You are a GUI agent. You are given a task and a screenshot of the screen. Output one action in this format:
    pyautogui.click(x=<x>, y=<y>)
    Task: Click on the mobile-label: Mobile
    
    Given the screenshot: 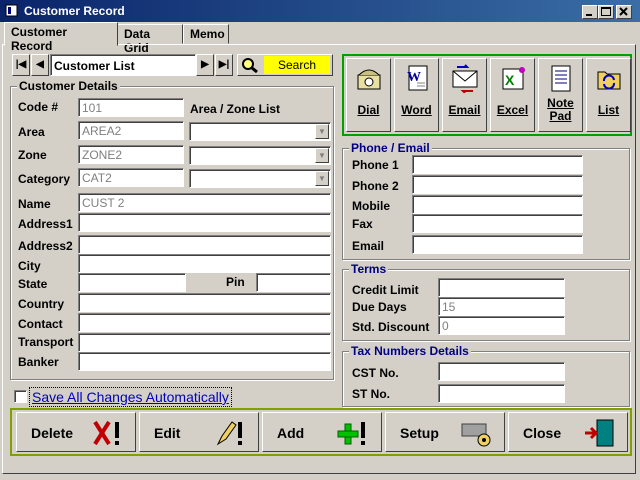 What is the action you would take?
    pyautogui.click(x=371, y=206)
    